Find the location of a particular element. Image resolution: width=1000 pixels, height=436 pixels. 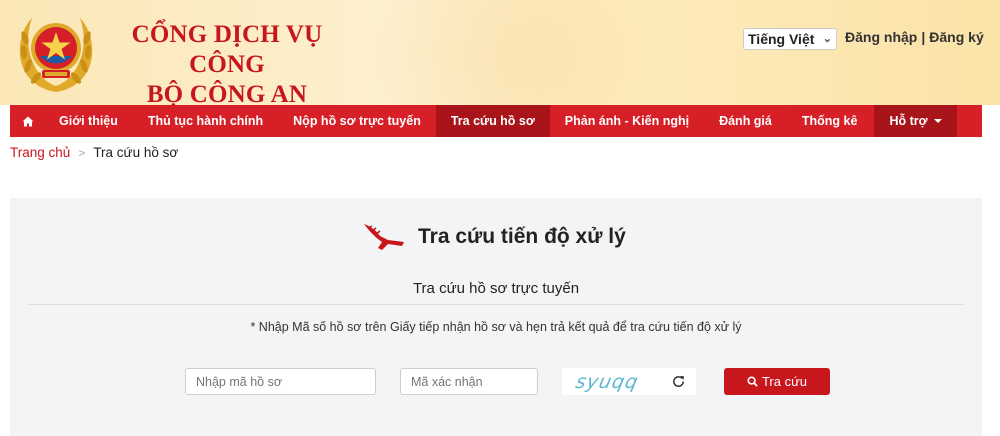

drum-bird-icon is located at coordinates (384, 237).